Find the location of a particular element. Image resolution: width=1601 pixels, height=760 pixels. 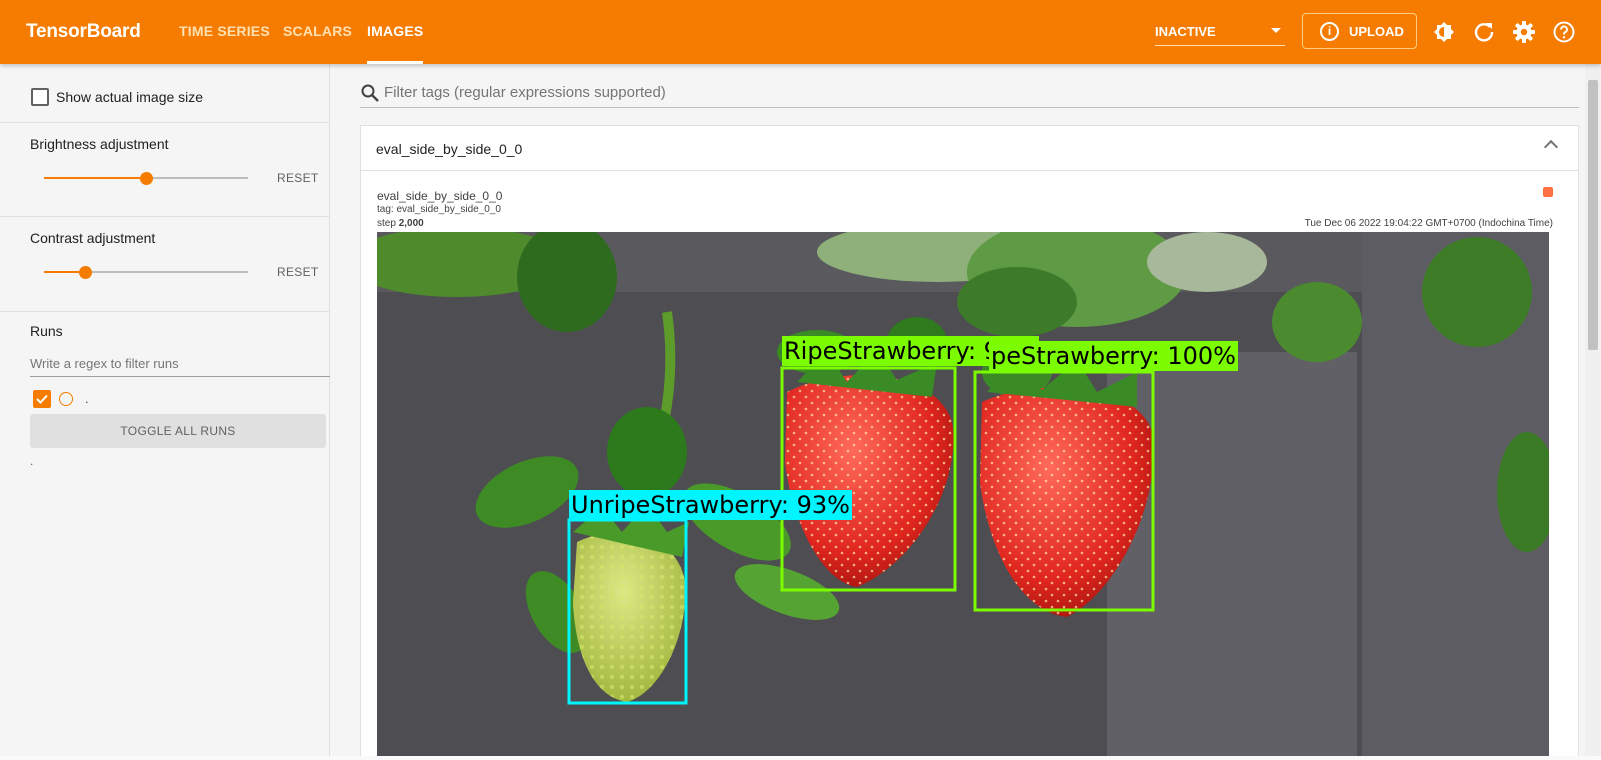

brightness-title: Brightness adjustment is located at coordinates (99, 144).